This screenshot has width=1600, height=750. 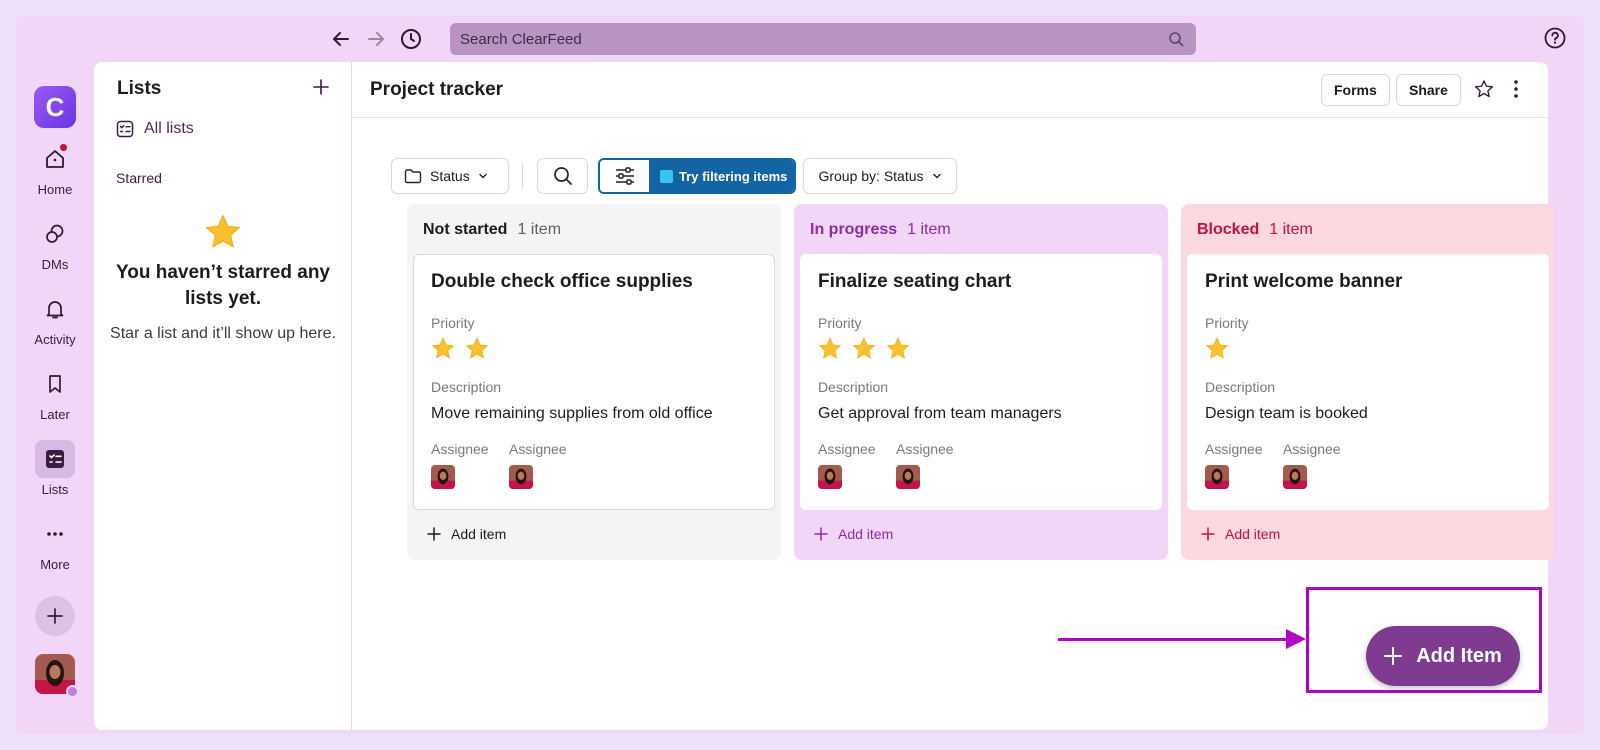 What do you see at coordinates (55, 189) in the screenshot?
I see `rail-label-home: Home` at bounding box center [55, 189].